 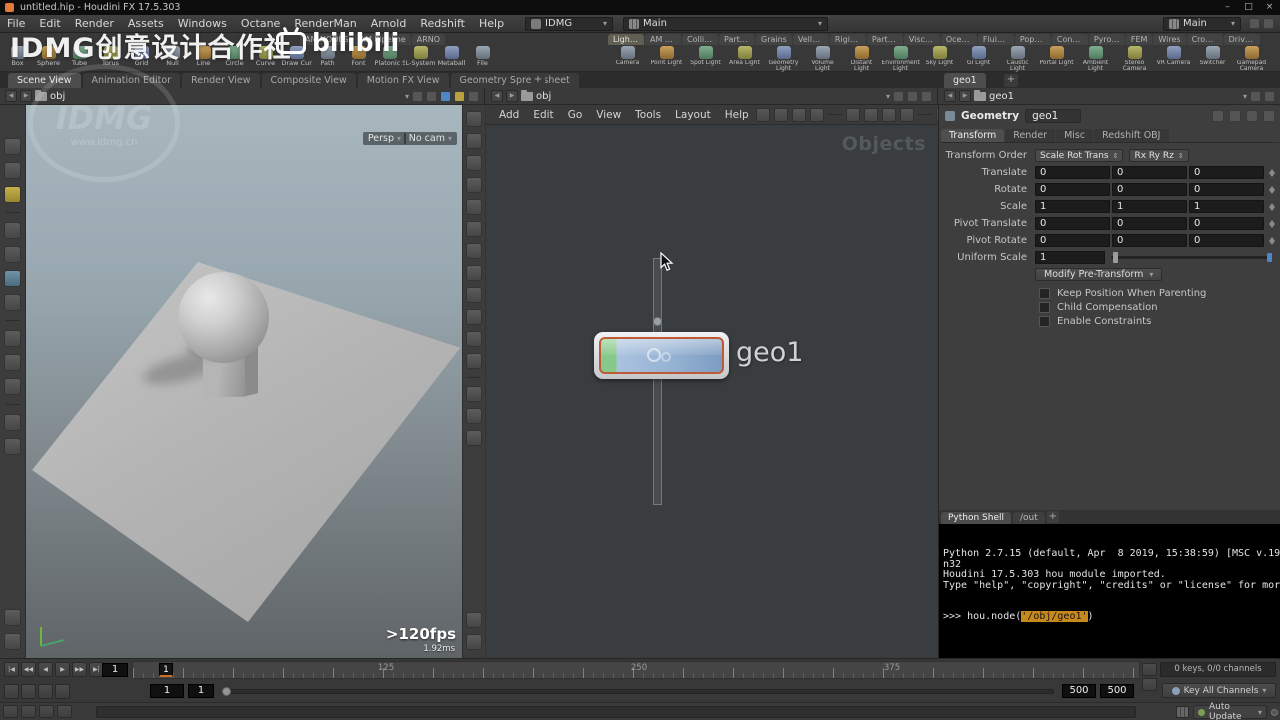 I want to click on new-tab-button: +, so click(x=1052, y=517).